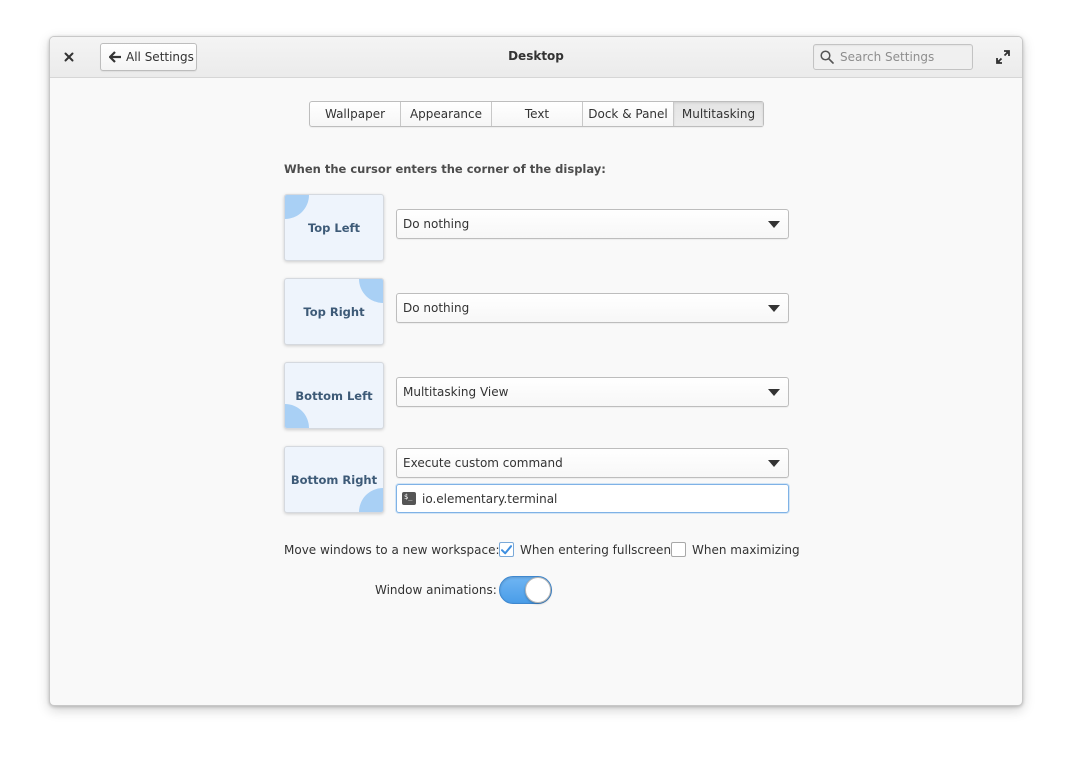 This screenshot has height=768, width=1072. I want to click on corner-preview-top-right: Top Right, so click(334, 311).